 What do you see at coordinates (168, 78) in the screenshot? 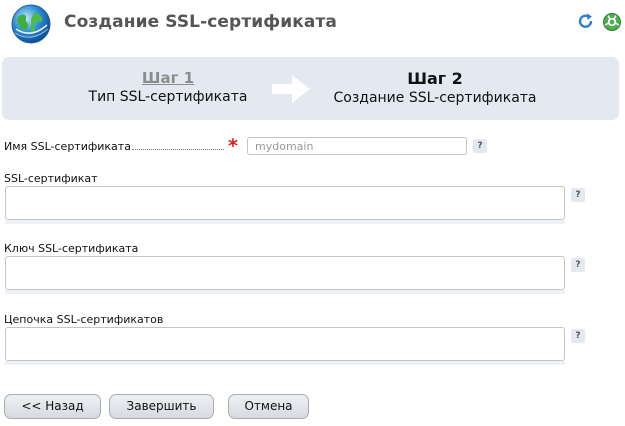
I see `step-1-number: Шаг 1` at bounding box center [168, 78].